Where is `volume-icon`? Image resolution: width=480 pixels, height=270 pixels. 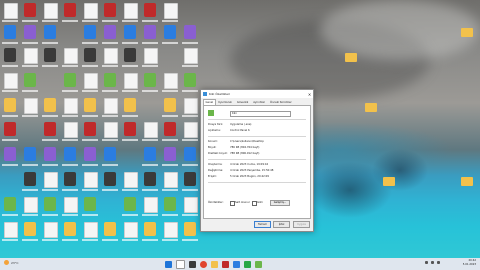 volume-icon is located at coordinates (438, 262).